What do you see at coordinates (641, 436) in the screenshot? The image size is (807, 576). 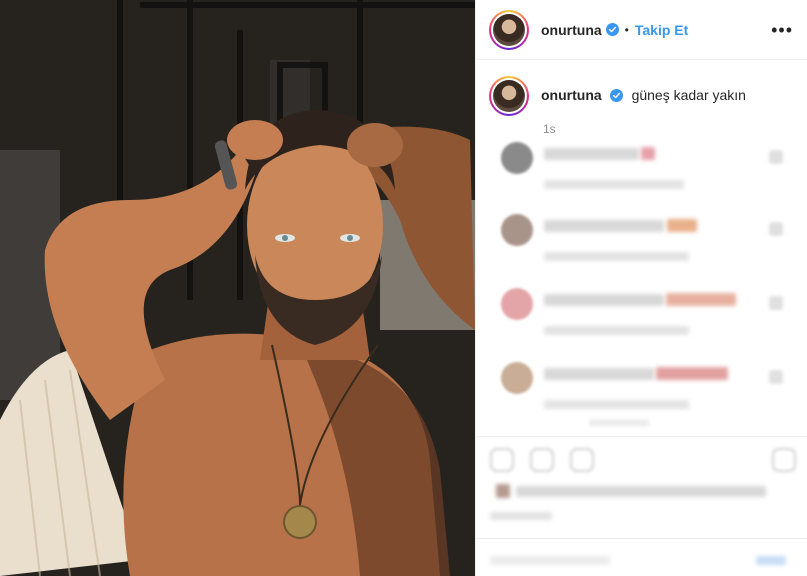 I see `actions-divider` at bounding box center [641, 436].